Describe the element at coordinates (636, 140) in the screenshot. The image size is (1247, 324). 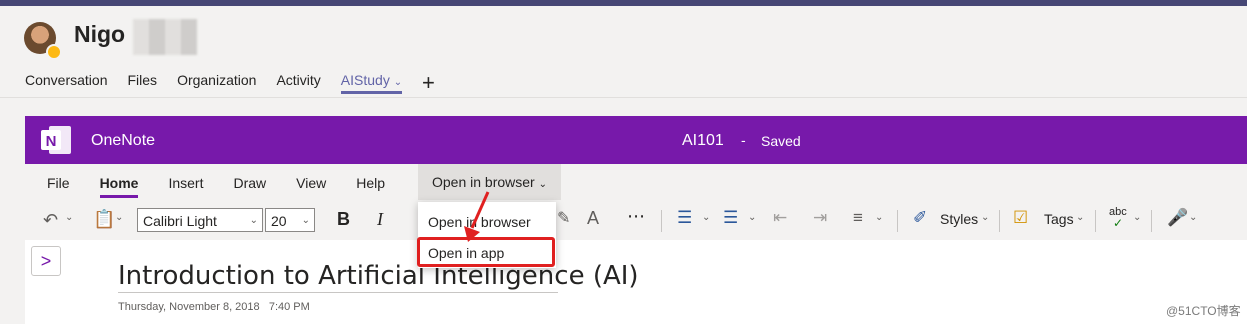
I see `onenote-title-bar: N OneNote AI101 - Saved` at that location.